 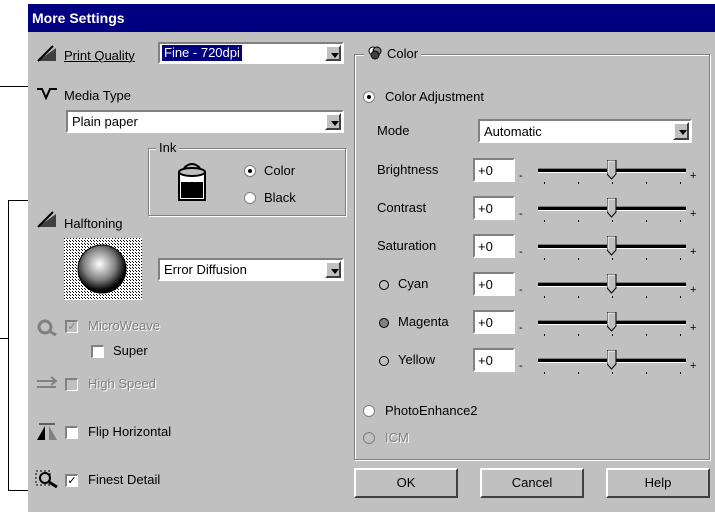 What do you see at coordinates (4, 338) in the screenshot?
I see `callout-line-microweave` at bounding box center [4, 338].